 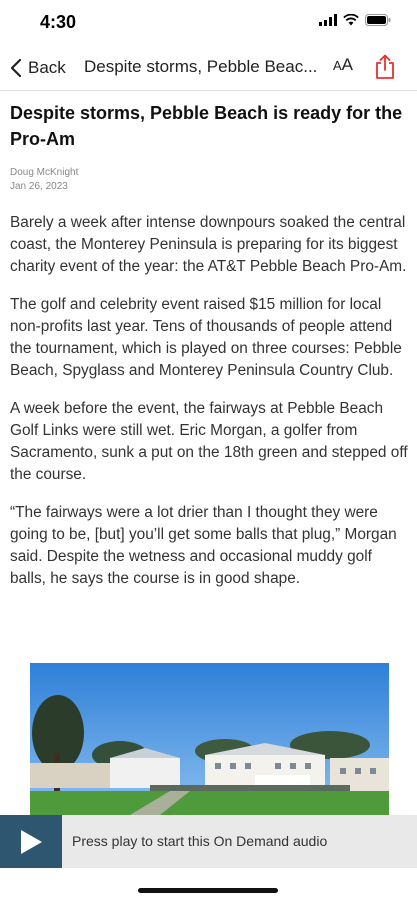 I want to click on nav-bar: Back Despite storms, Pebble Beac... AA, so click(x=208, y=68).